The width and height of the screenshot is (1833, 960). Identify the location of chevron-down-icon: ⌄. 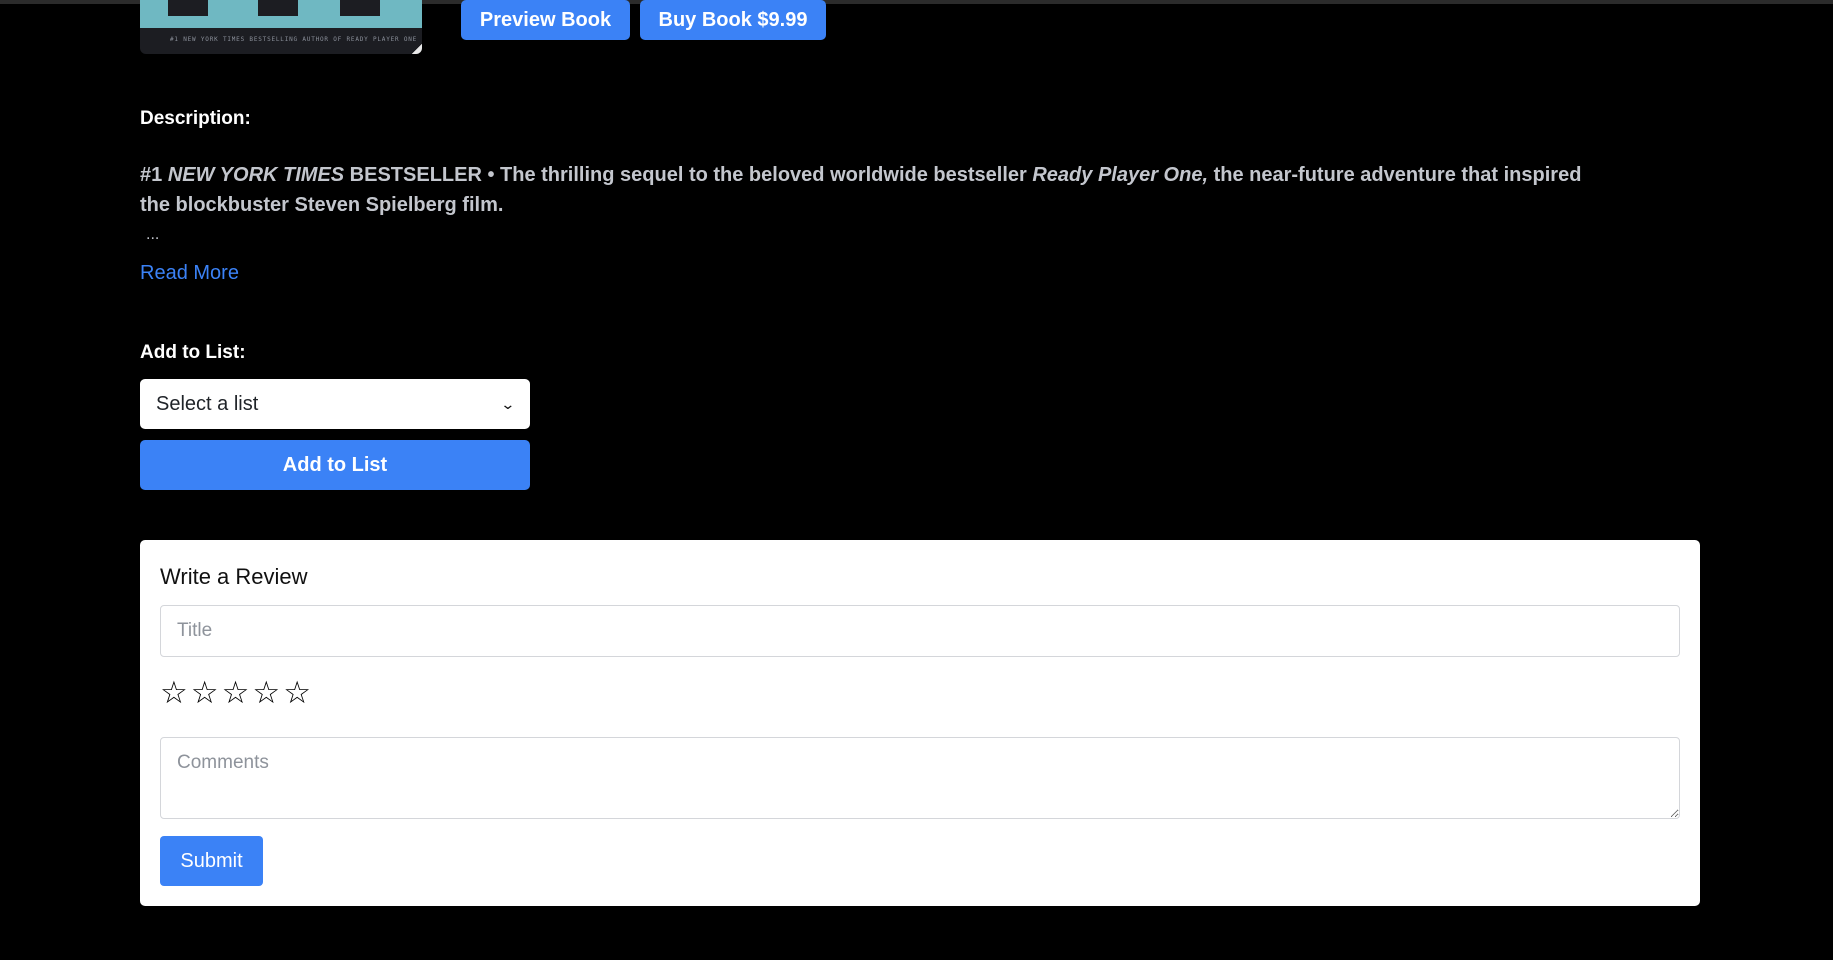
(508, 403).